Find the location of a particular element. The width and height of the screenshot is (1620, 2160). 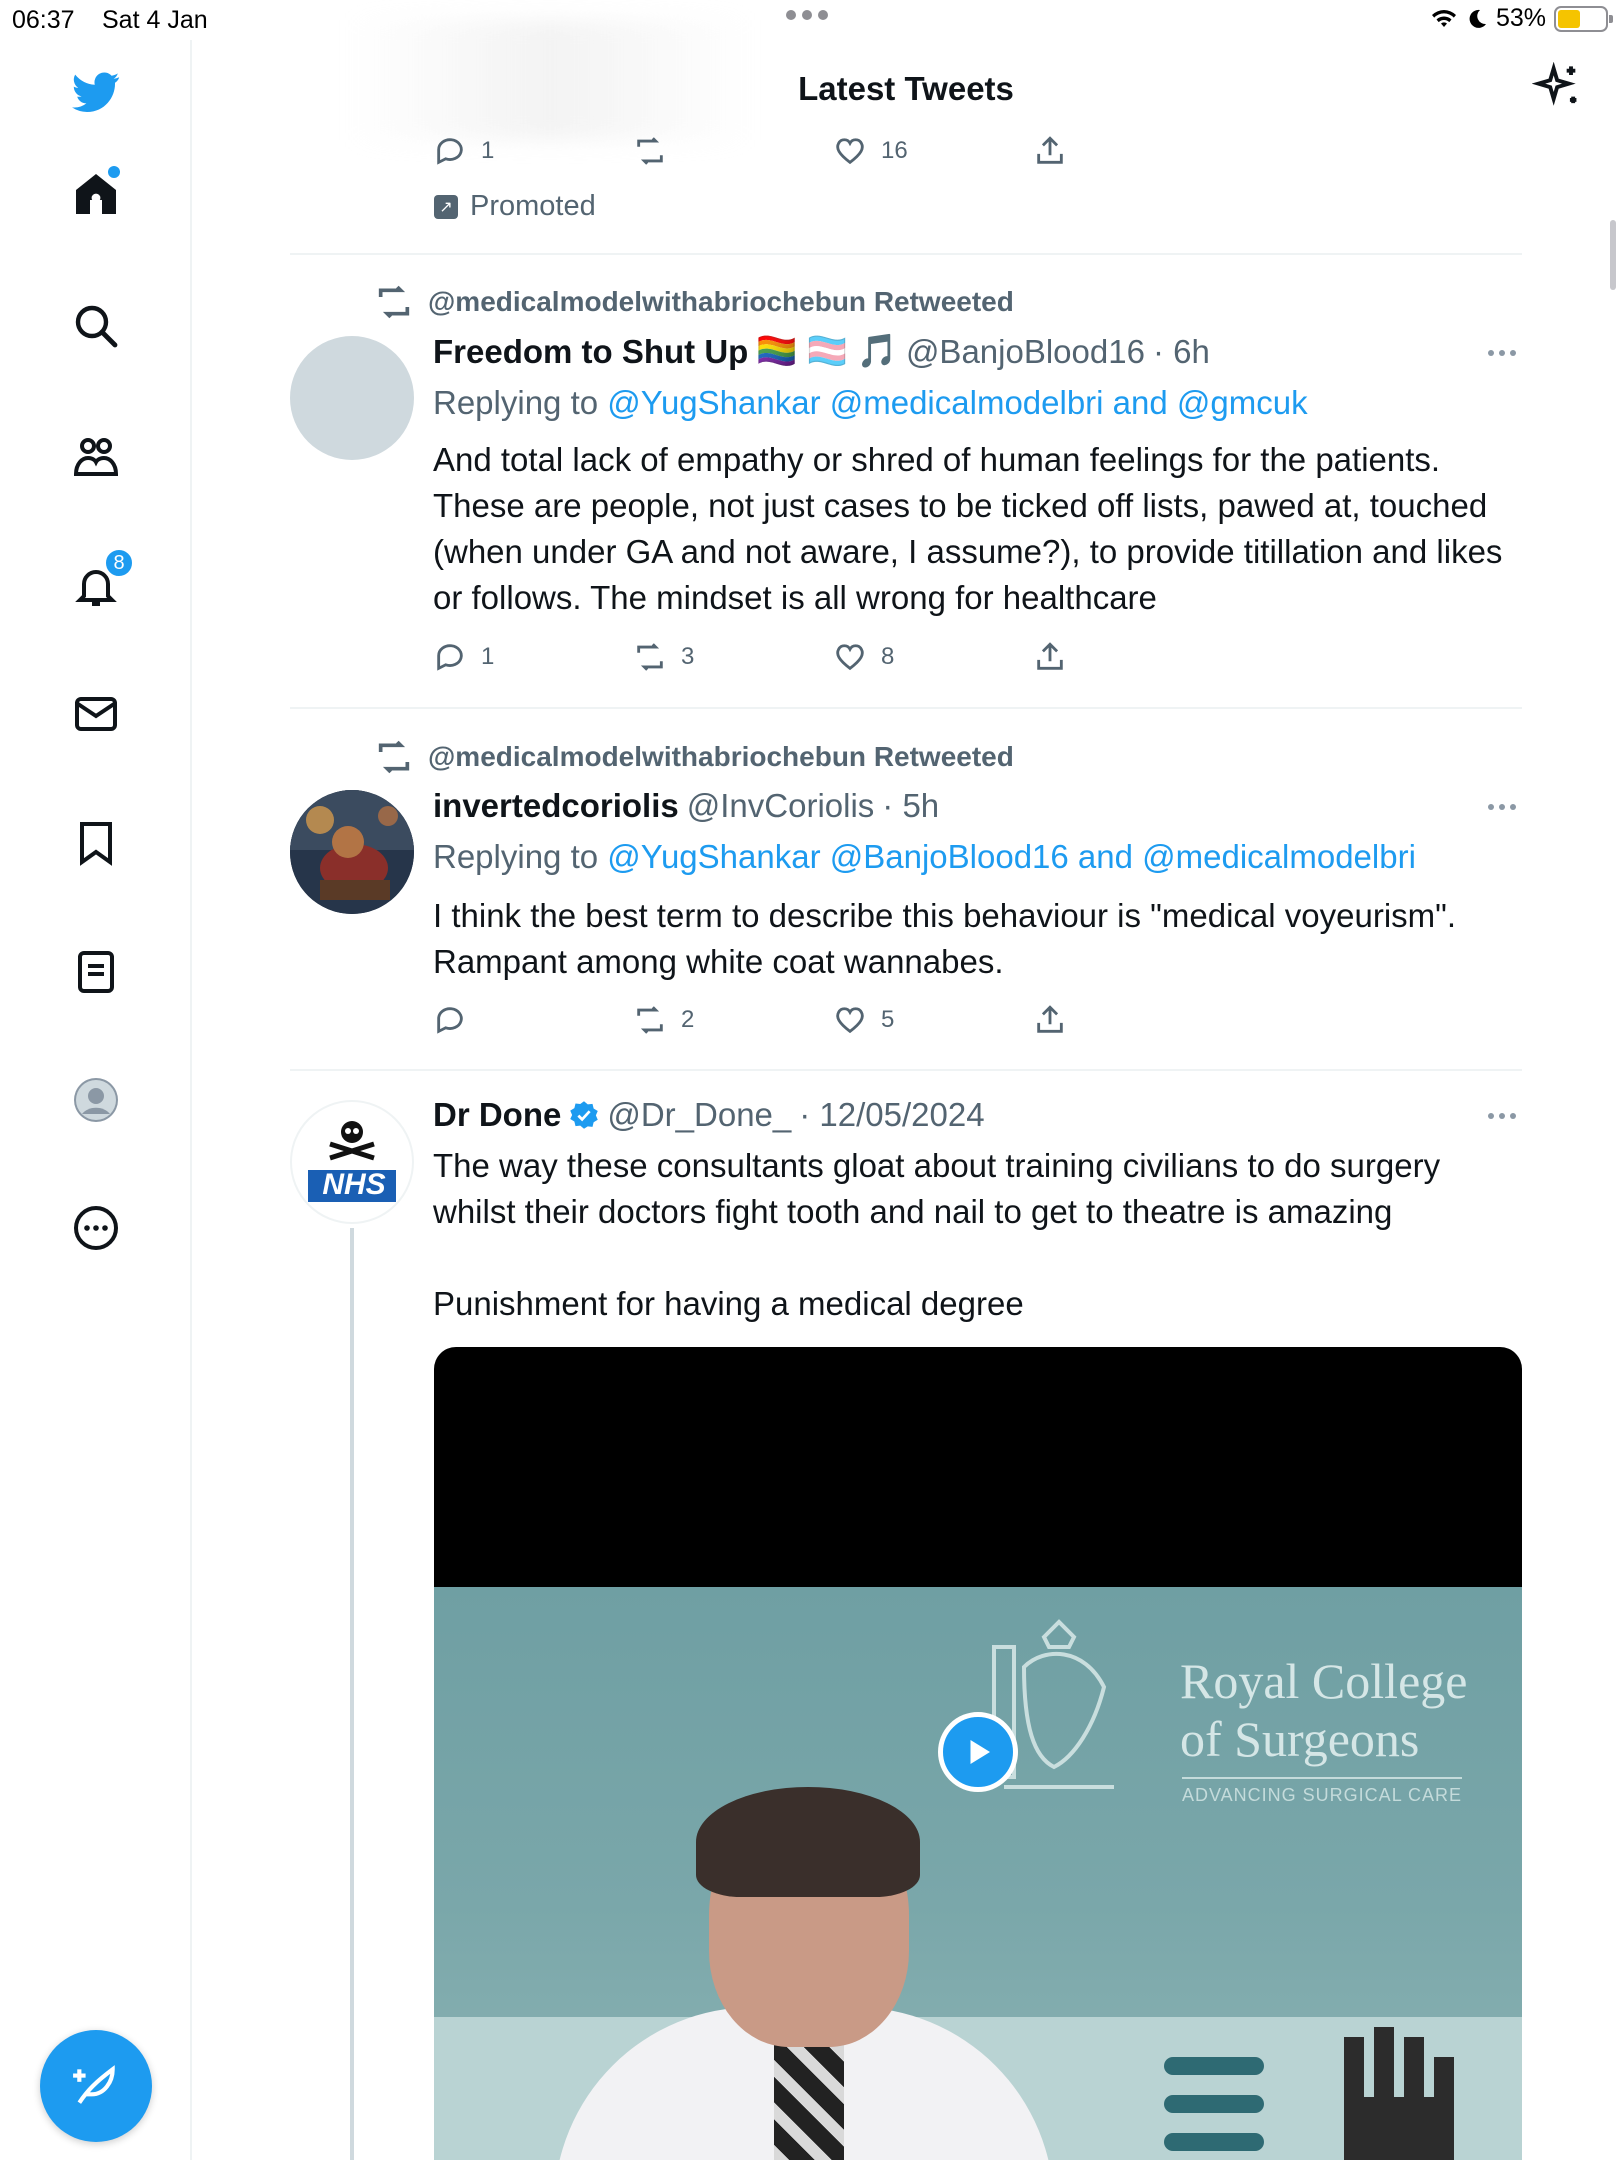

retweet-button is located at coordinates (733, 151).